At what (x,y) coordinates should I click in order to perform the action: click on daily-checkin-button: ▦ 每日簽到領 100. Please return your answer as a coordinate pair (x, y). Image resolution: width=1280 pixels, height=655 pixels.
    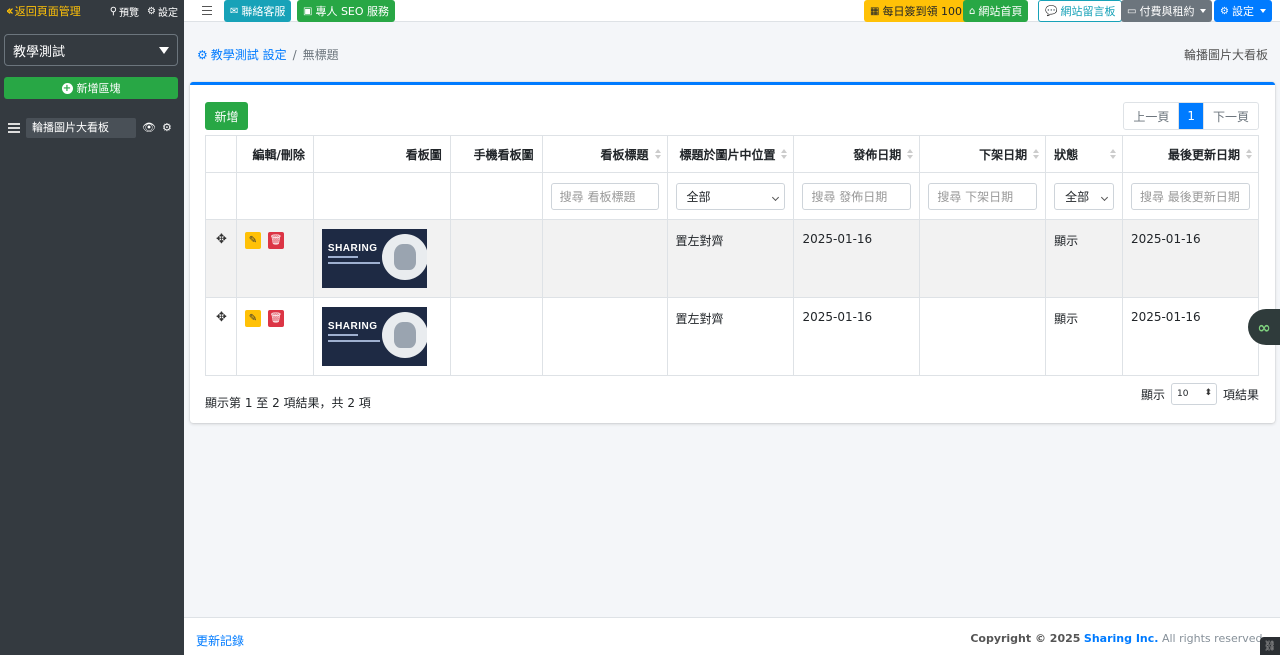
    Looking at the image, I should click on (916, 11).